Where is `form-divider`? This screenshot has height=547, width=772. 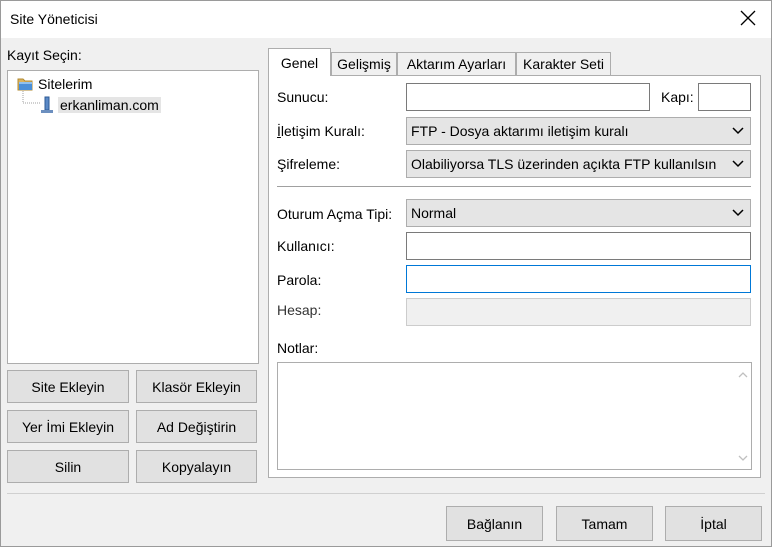 form-divider is located at coordinates (514, 186).